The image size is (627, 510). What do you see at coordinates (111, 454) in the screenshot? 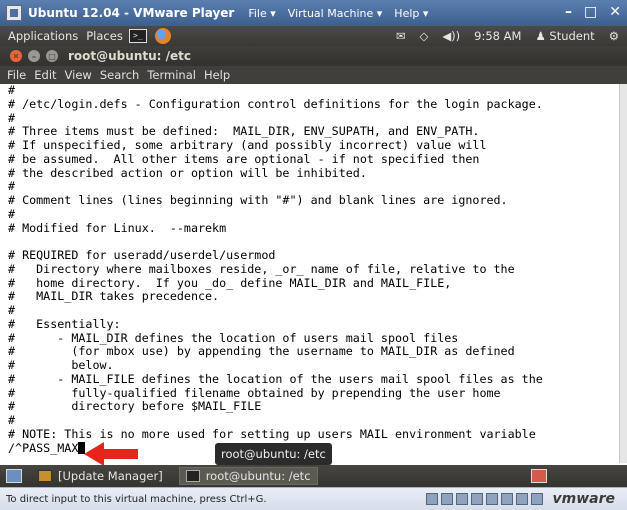
I see `red-arrow-icon` at bounding box center [111, 454].